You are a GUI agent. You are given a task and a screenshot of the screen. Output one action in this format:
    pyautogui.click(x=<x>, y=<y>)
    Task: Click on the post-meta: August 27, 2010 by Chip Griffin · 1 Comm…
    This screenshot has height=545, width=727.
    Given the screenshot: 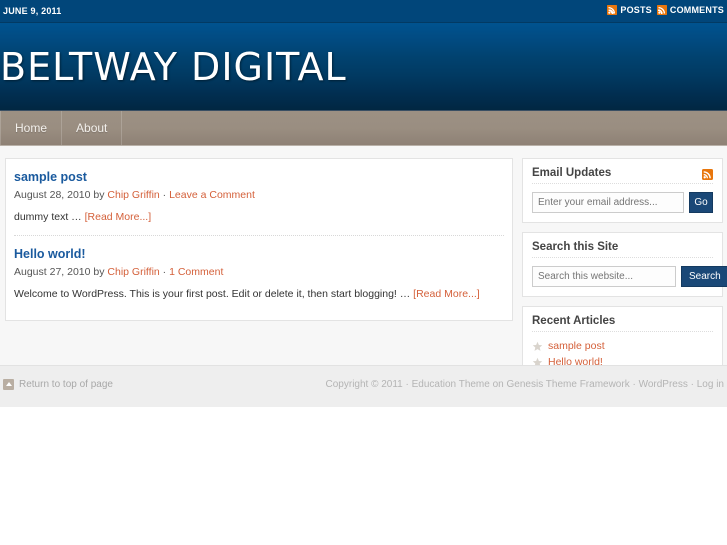 What is the action you would take?
    pyautogui.click(x=259, y=272)
    